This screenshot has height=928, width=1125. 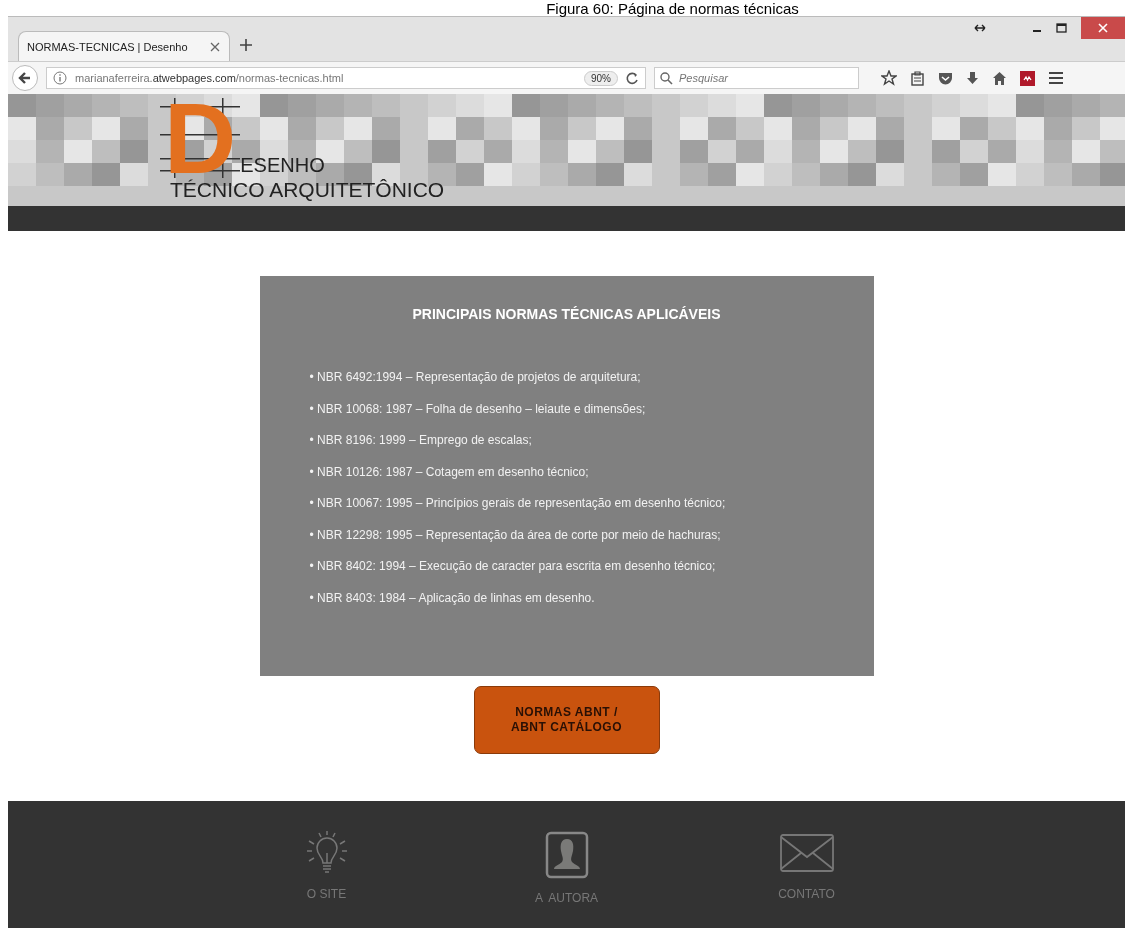 I want to click on back-arrow-icon, so click(x=25, y=78).